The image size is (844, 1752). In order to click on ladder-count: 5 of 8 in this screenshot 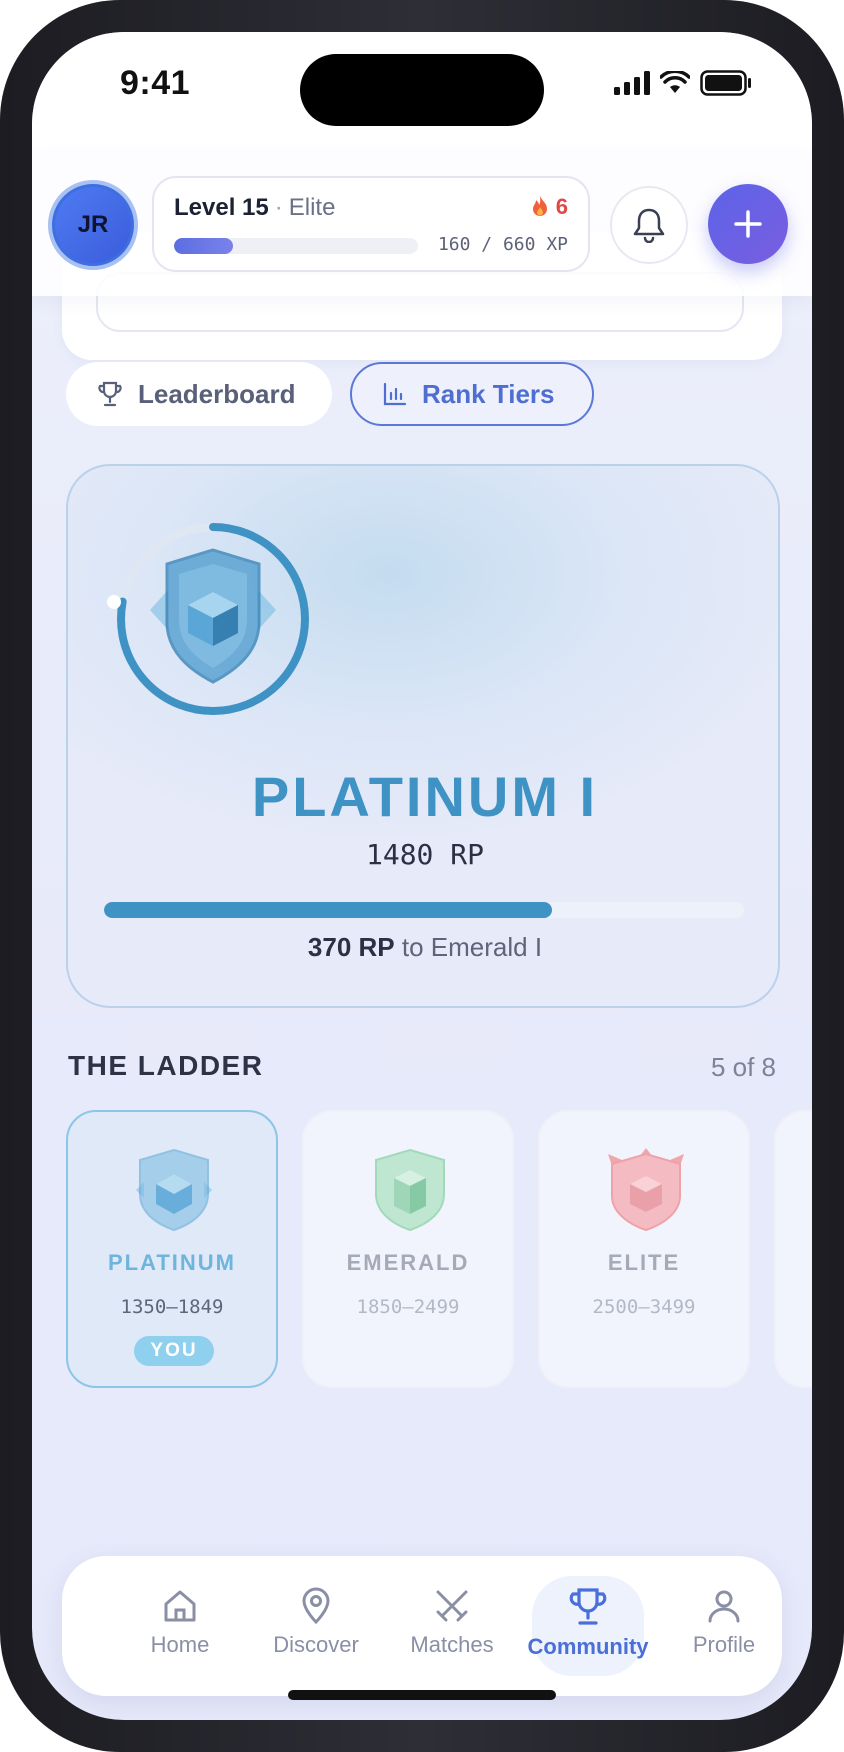, I will do `click(743, 1067)`.